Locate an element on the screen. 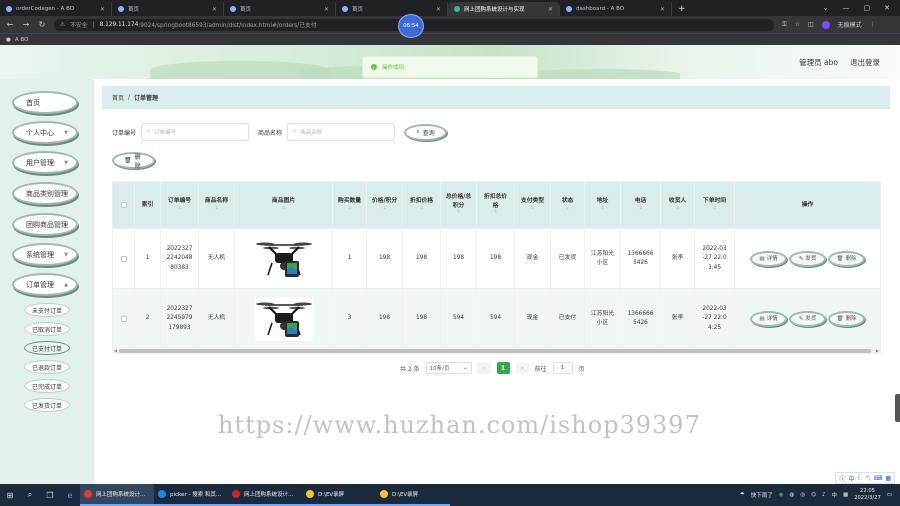  tray-app-icon: ◍ is located at coordinates (792, 495).